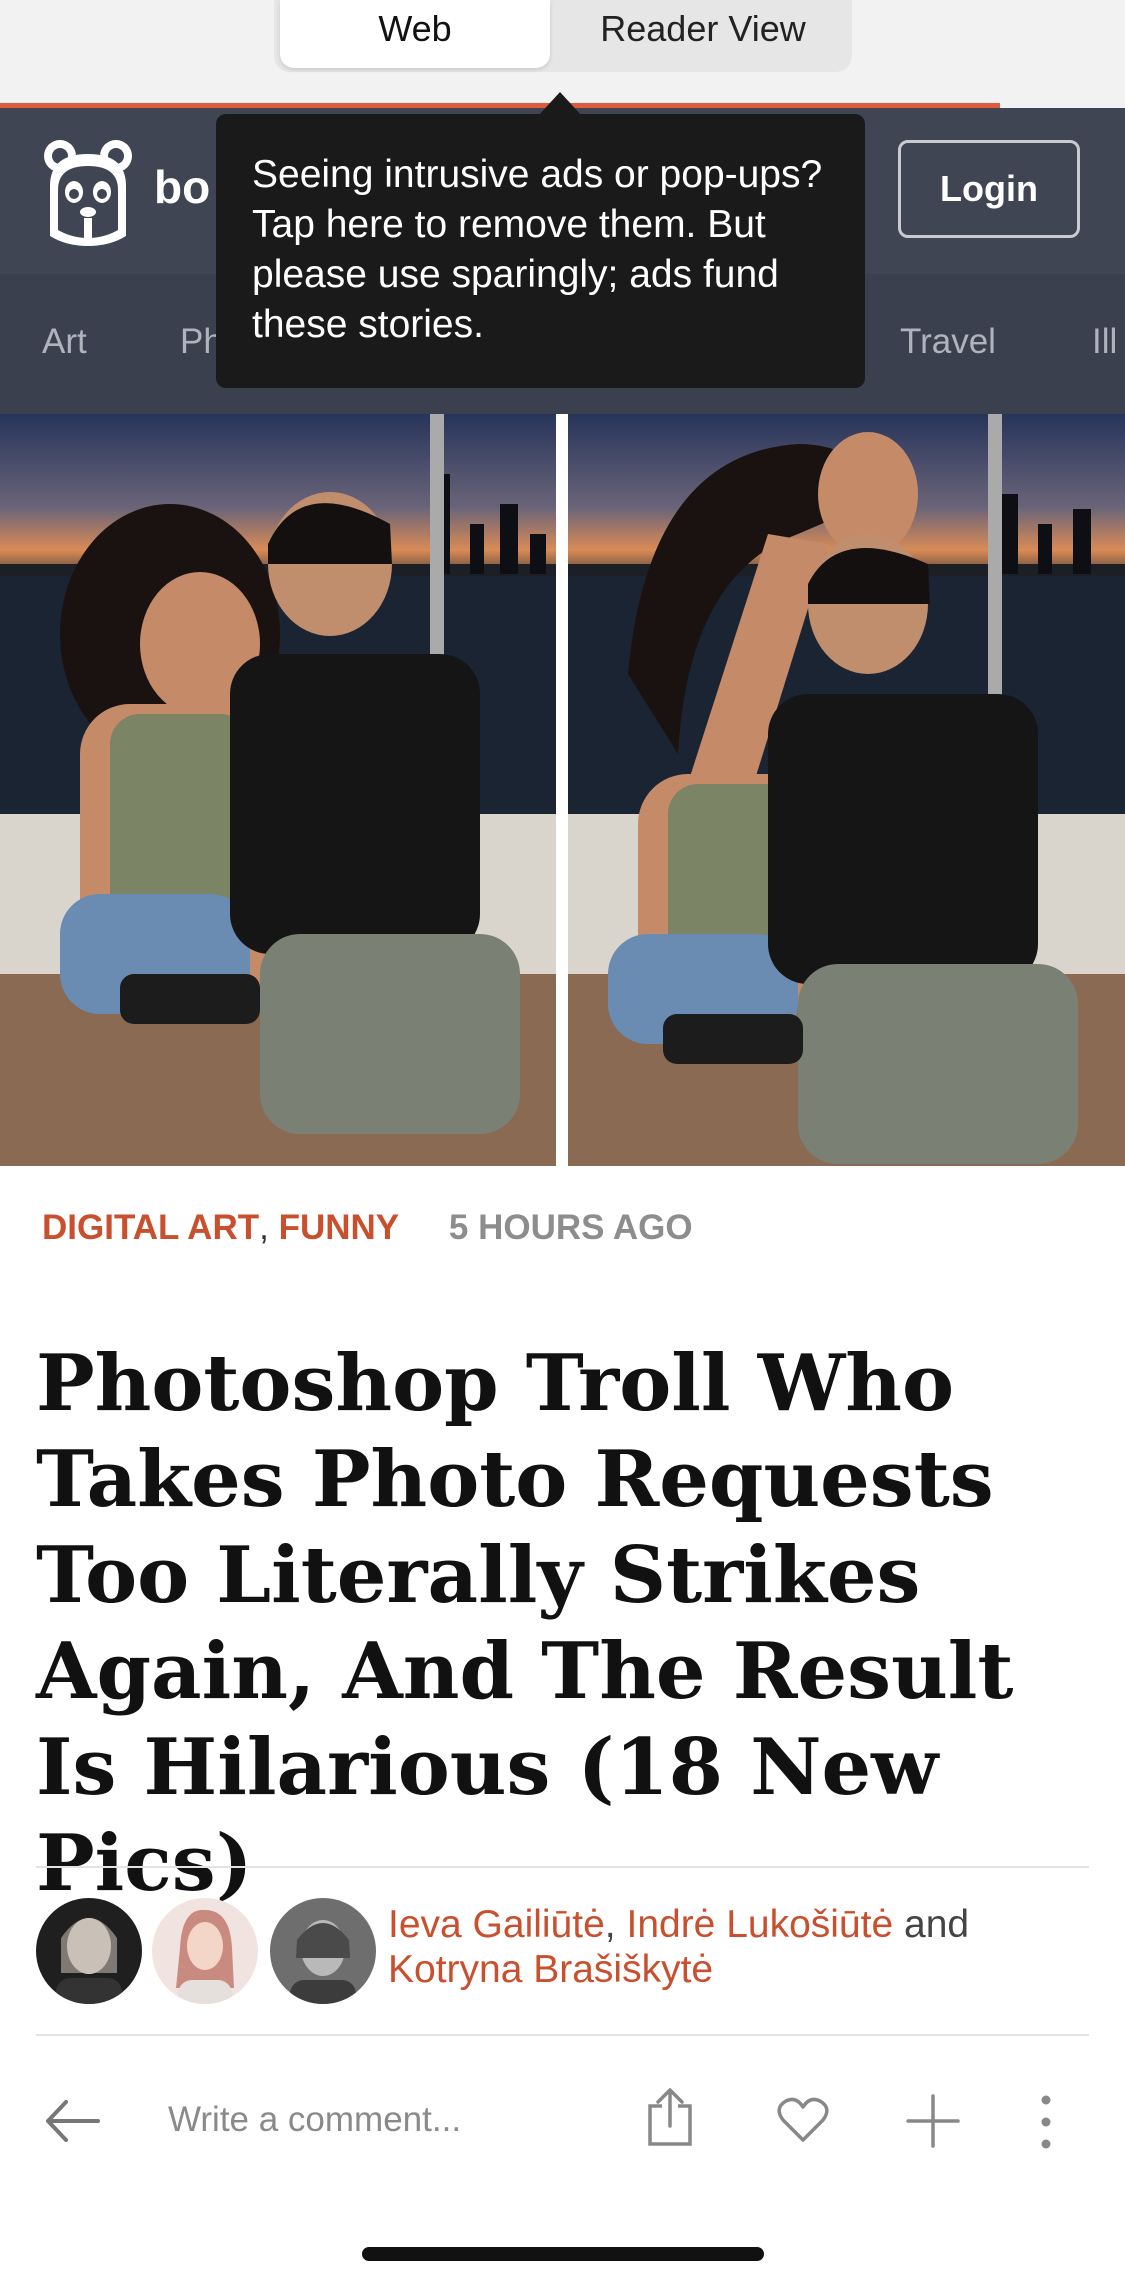 The height and width of the screenshot is (2284, 1125). I want to click on plus-icon, so click(933, 2121).